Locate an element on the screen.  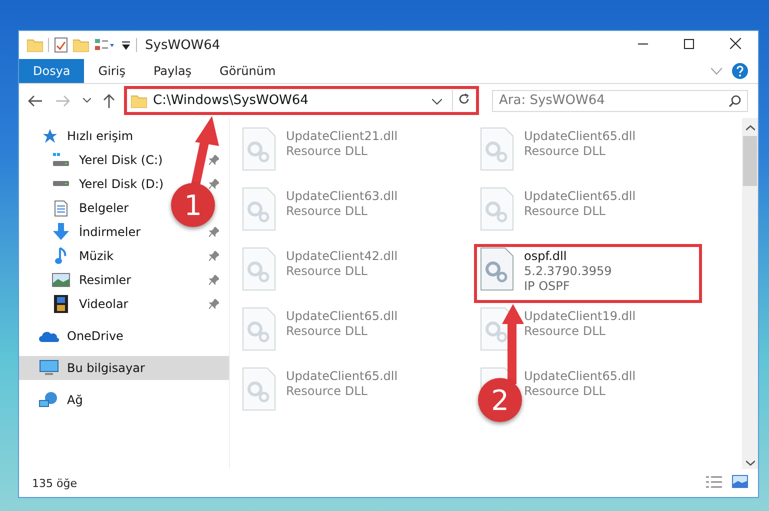
sidebar-item: Hızlı erişim is located at coordinates (124, 136).